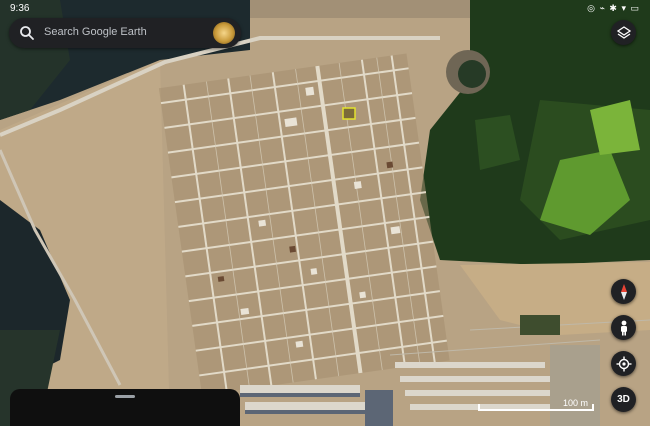 The image size is (650, 426). What do you see at coordinates (613, 8) in the screenshot?
I see `system-status-icons: ◎ ⌁ ✱ ▾ ▭` at bounding box center [613, 8].